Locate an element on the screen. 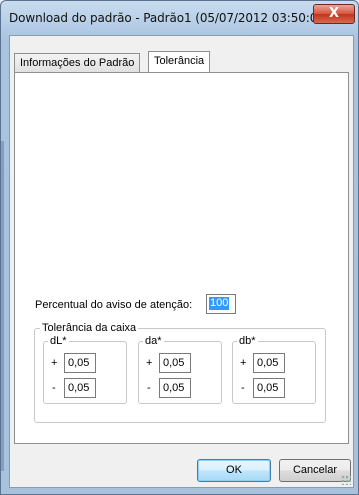  db-label: db* is located at coordinates (247, 341).